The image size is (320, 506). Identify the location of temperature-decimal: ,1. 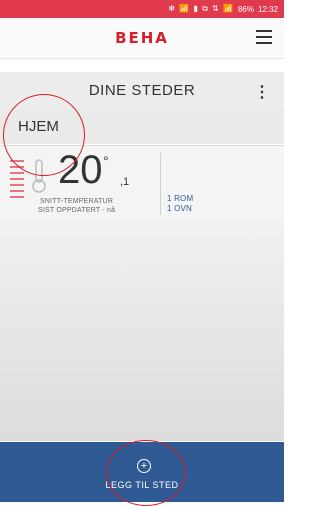
(125, 182).